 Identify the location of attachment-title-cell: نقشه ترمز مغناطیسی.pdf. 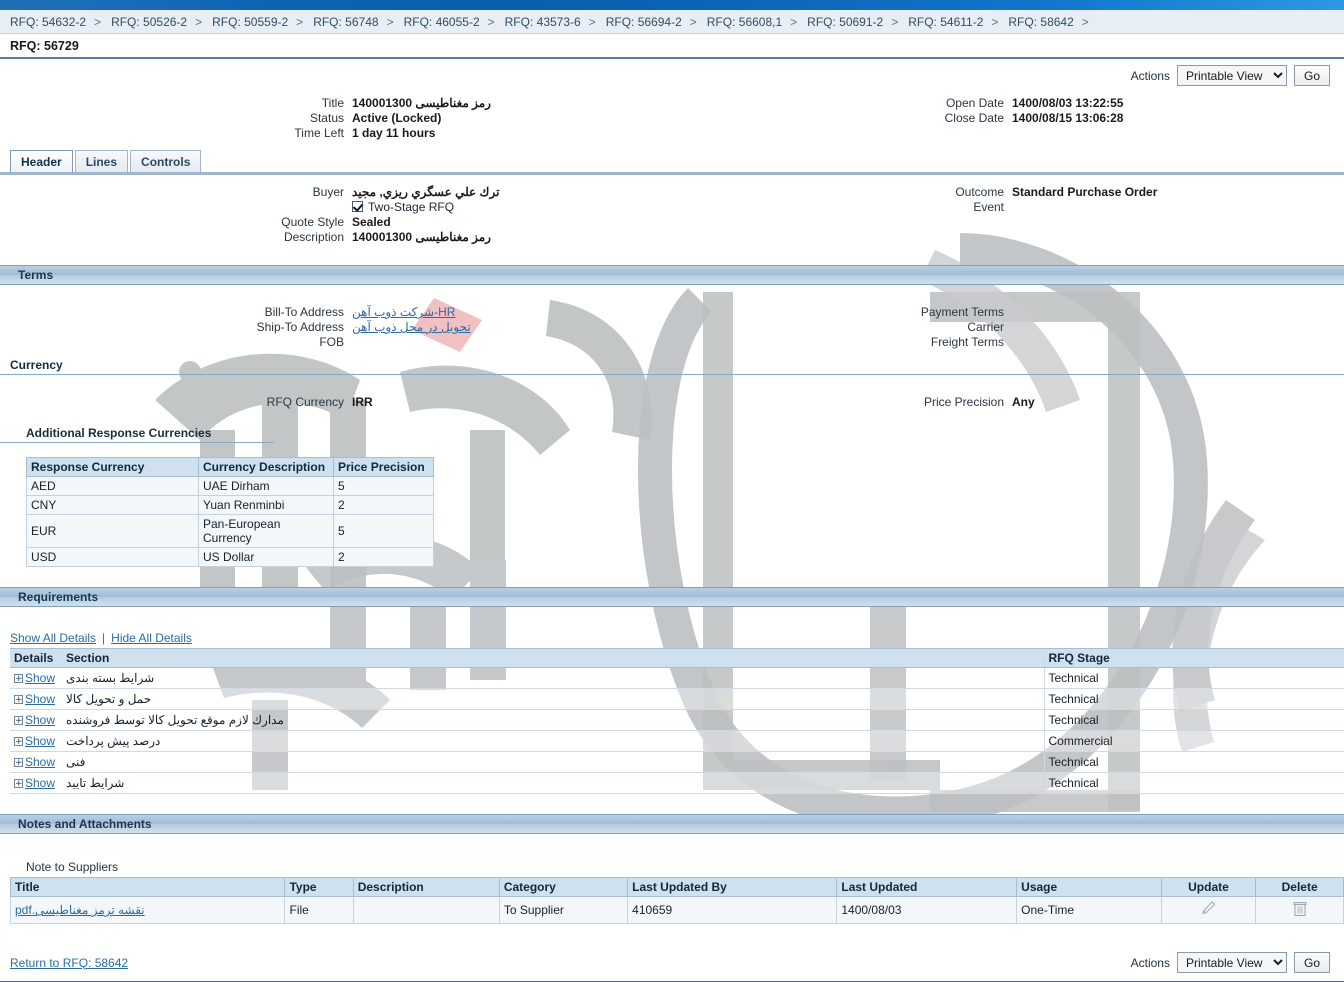
(147, 910).